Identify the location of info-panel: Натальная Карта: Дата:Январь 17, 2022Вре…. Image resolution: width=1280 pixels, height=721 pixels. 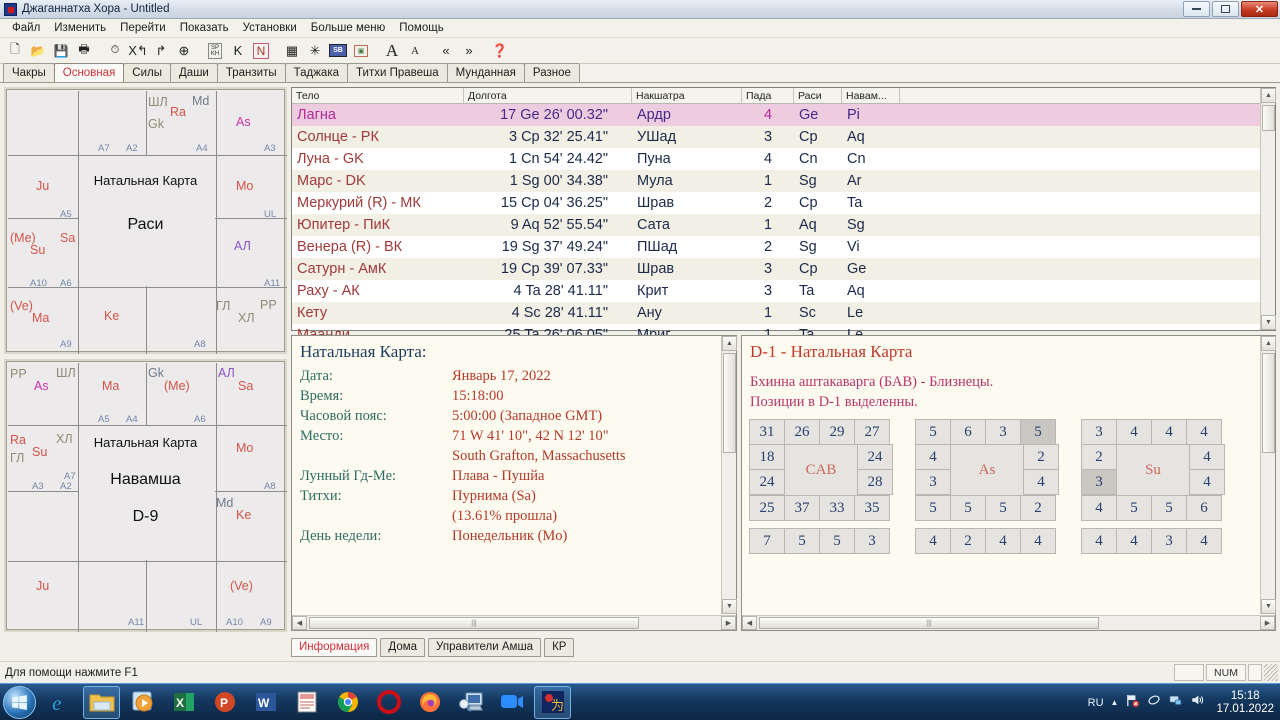
(514, 483).